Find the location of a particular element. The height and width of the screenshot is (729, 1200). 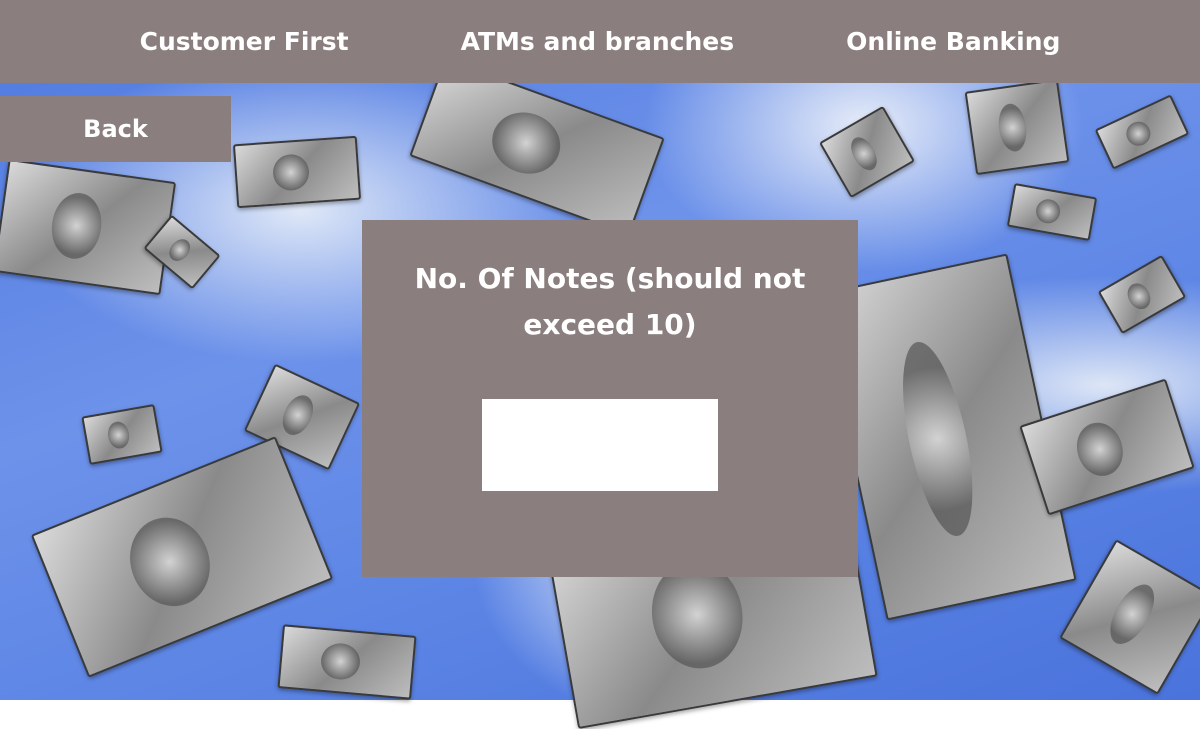

notes-count-label: No. Of Notes (should not exceed 10) is located at coordinates (610, 301).